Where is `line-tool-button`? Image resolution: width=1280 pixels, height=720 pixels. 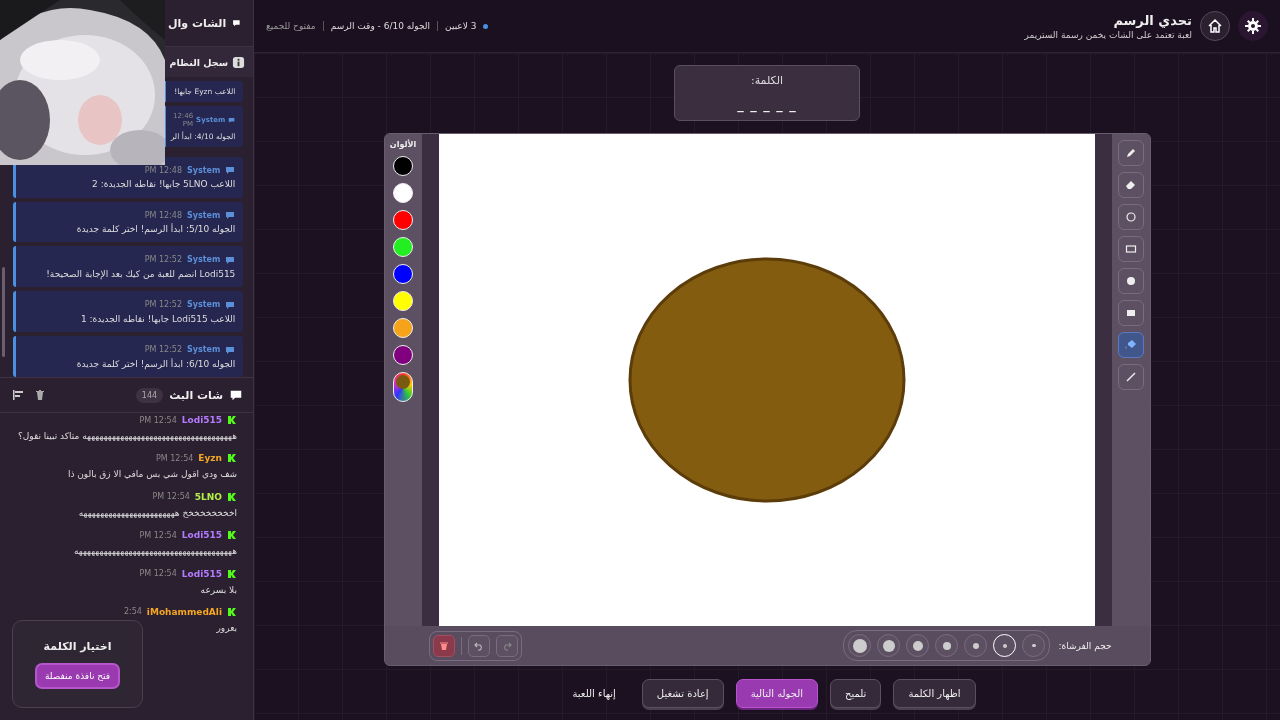
line-tool-button is located at coordinates (1130, 377).